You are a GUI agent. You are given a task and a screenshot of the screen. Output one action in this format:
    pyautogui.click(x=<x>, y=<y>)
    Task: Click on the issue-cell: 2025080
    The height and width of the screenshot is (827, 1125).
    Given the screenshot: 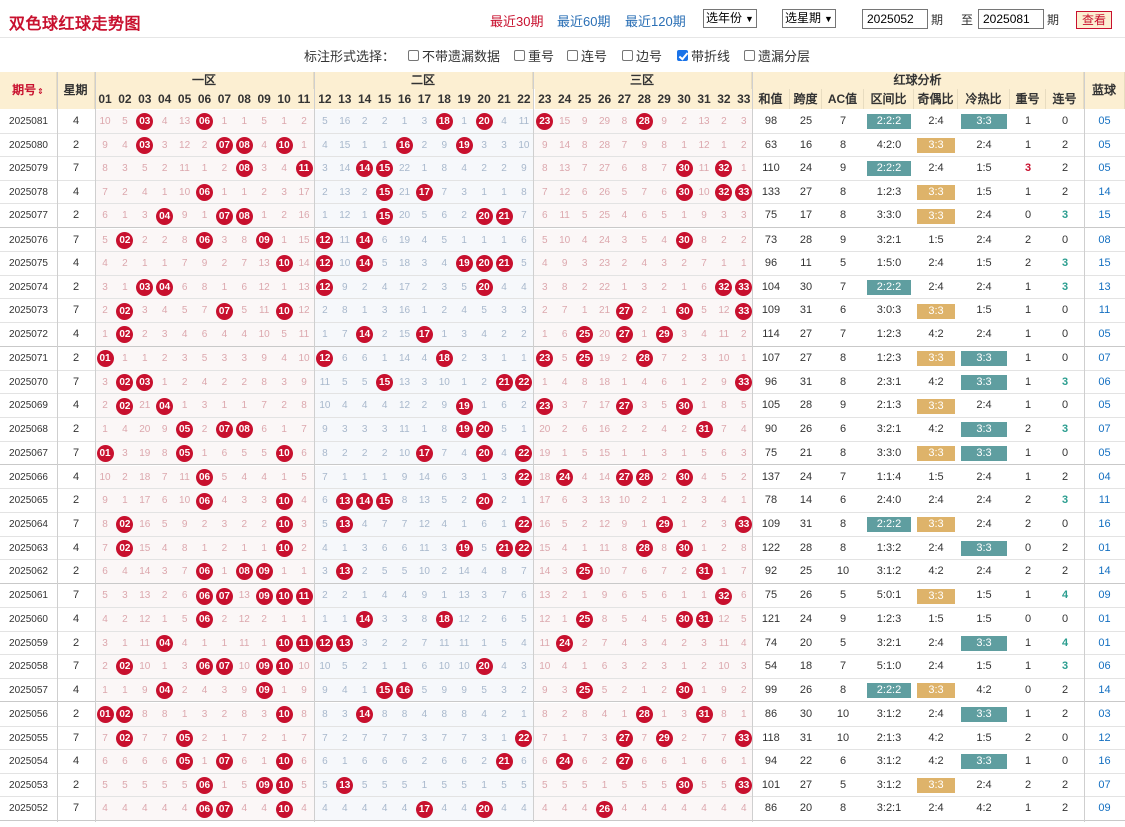 What is the action you would take?
    pyautogui.click(x=28, y=145)
    